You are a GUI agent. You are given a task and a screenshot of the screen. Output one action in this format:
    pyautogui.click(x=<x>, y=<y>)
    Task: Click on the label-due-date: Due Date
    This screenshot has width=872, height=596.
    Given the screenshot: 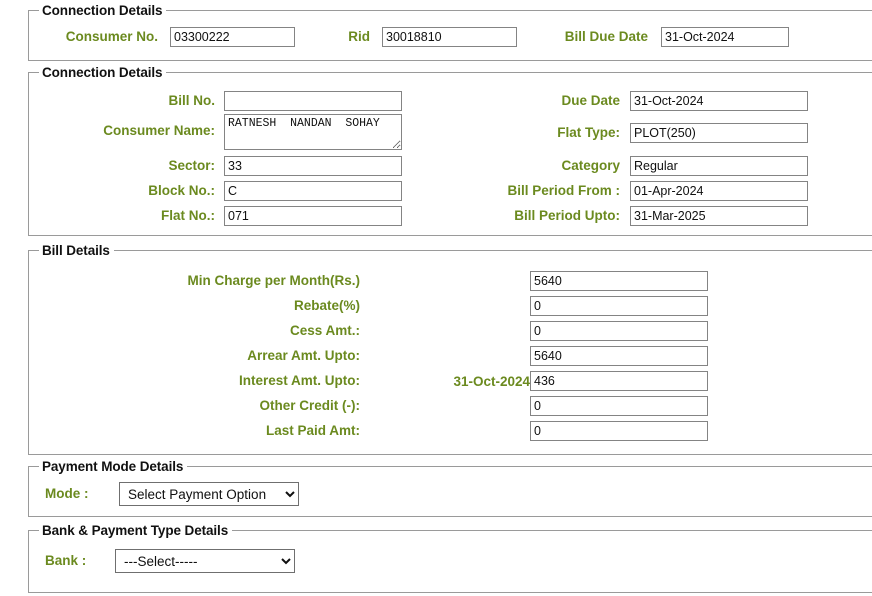 What is the action you would take?
    pyautogui.click(x=590, y=100)
    